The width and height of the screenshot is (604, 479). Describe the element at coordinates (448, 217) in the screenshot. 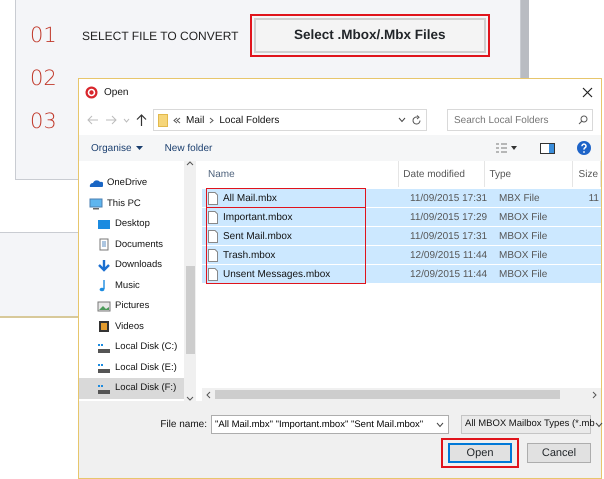

I see `file-date: 11/09/2015 17:29` at that location.